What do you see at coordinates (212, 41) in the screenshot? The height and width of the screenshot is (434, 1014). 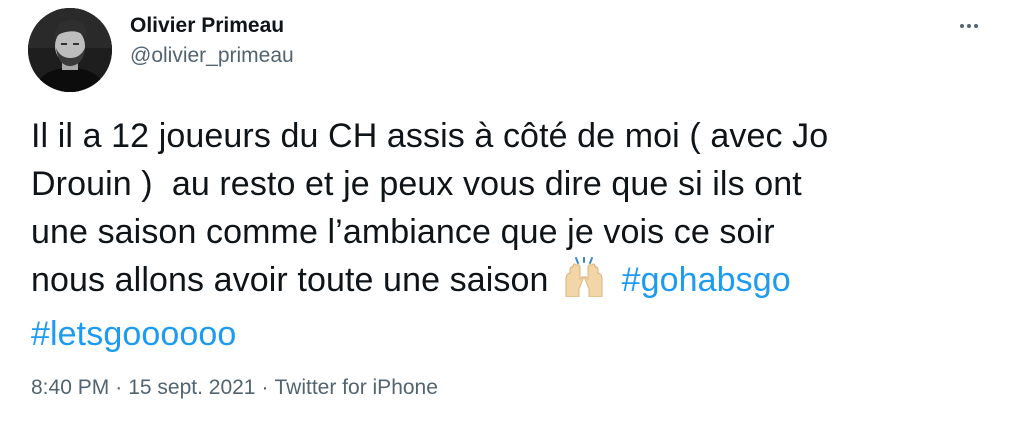 I see `author-names: Olivier Primeau @olivier_primeau` at bounding box center [212, 41].